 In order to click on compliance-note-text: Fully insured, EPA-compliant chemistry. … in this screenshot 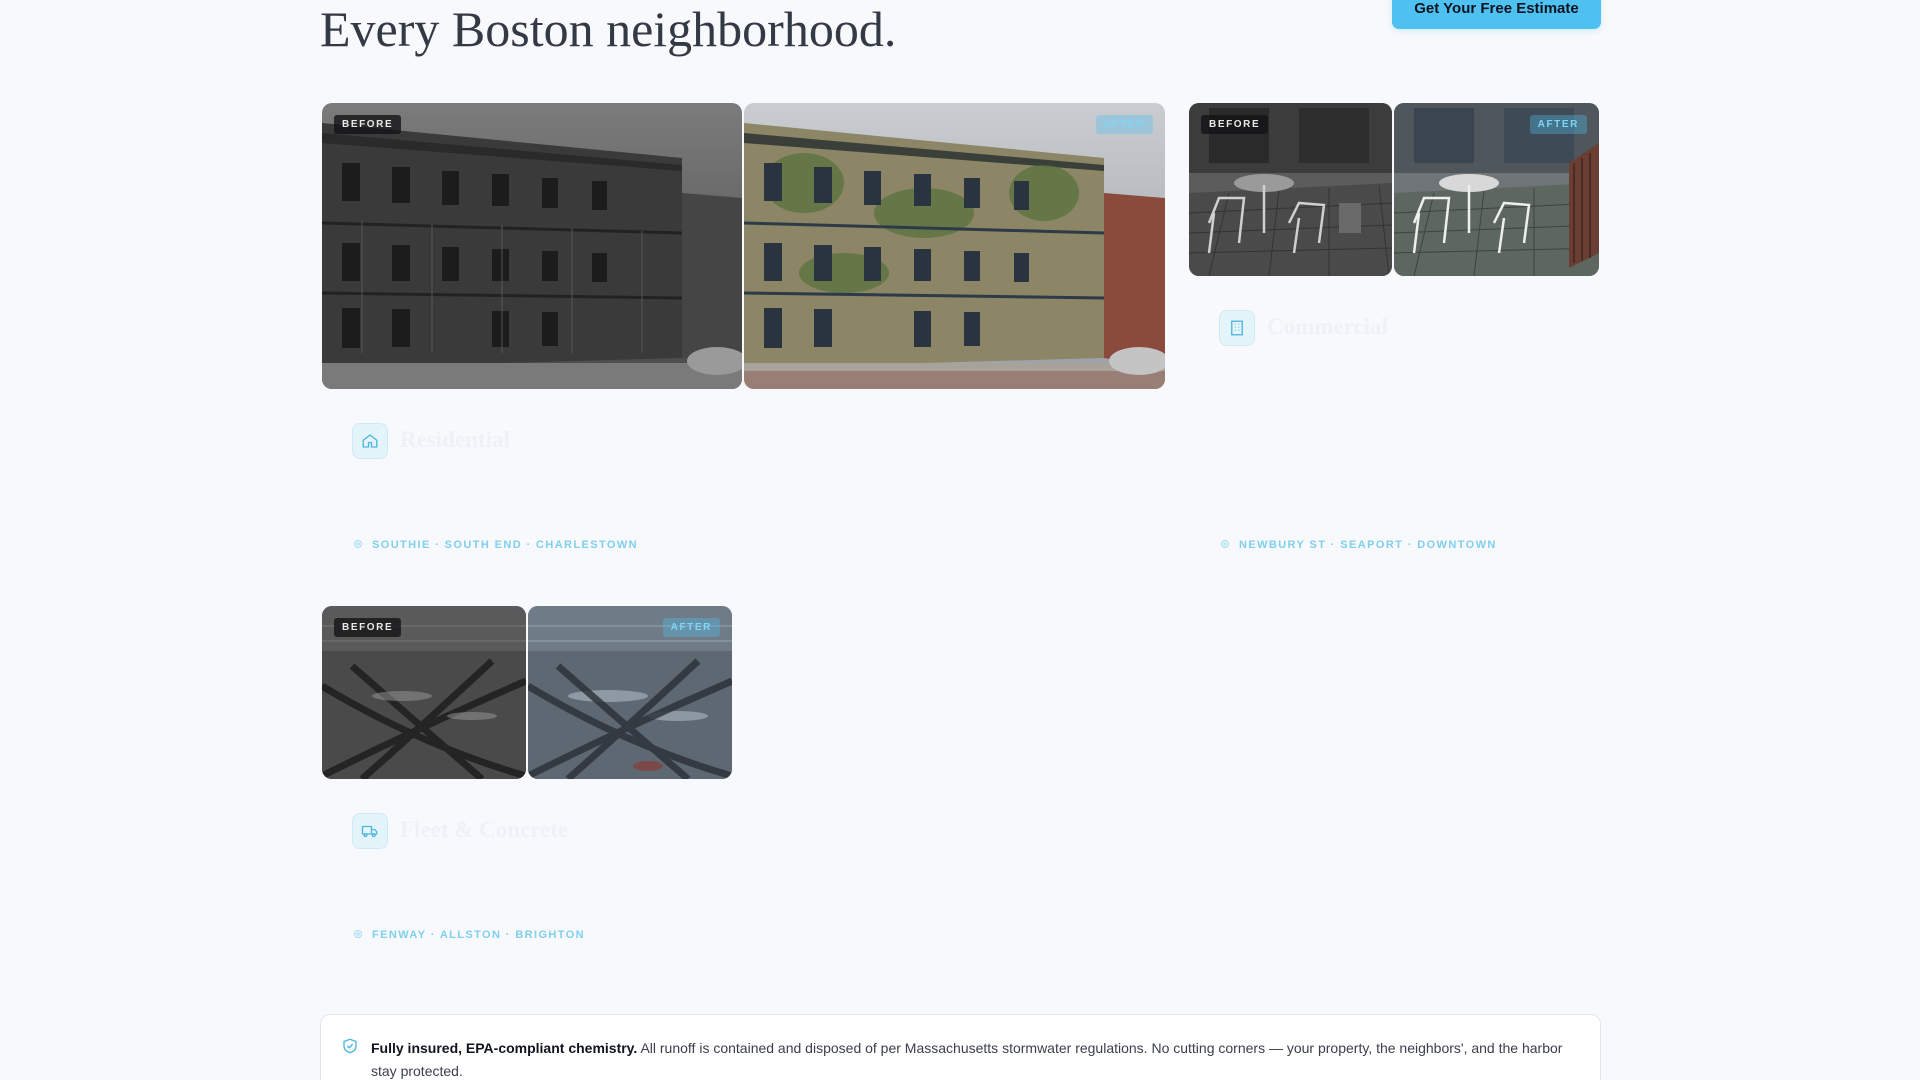, I will do `click(971, 1058)`.